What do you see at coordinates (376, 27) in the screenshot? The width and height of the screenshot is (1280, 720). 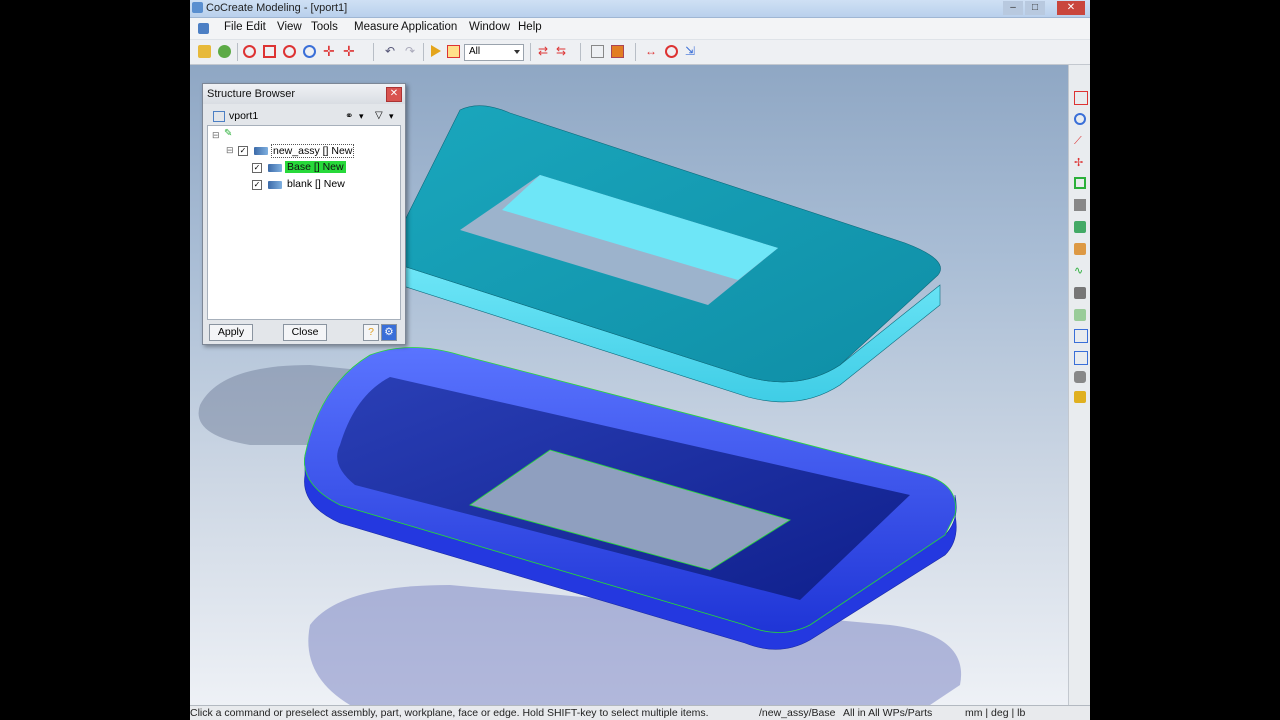 I see `menu-measure: Measure` at bounding box center [376, 27].